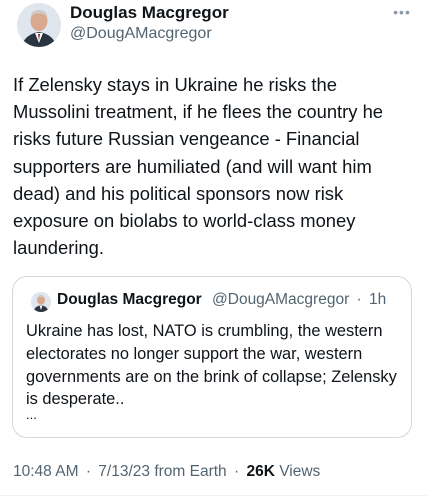  Describe the element at coordinates (149, 13) in the screenshot. I see `author-name: Douglas Macgregor` at that location.